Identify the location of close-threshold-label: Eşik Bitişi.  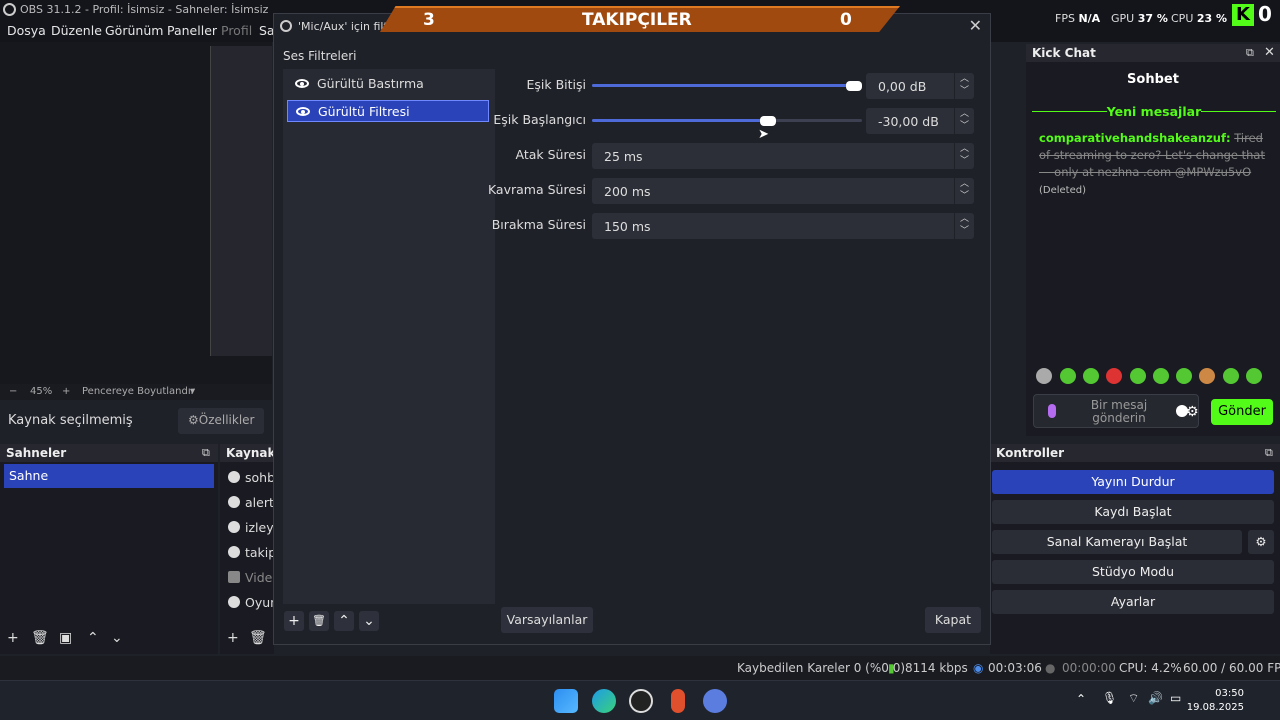
(556, 84).